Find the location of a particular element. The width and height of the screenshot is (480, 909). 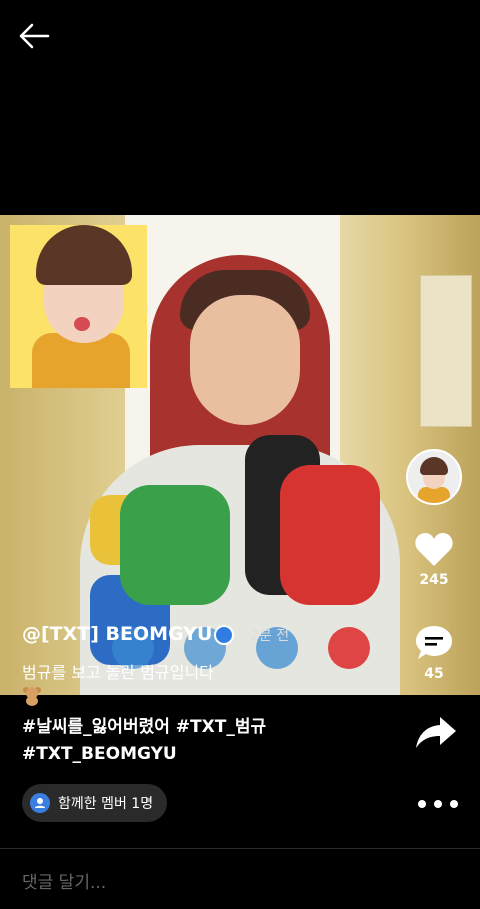

more-dots-icon is located at coordinates (438, 806).